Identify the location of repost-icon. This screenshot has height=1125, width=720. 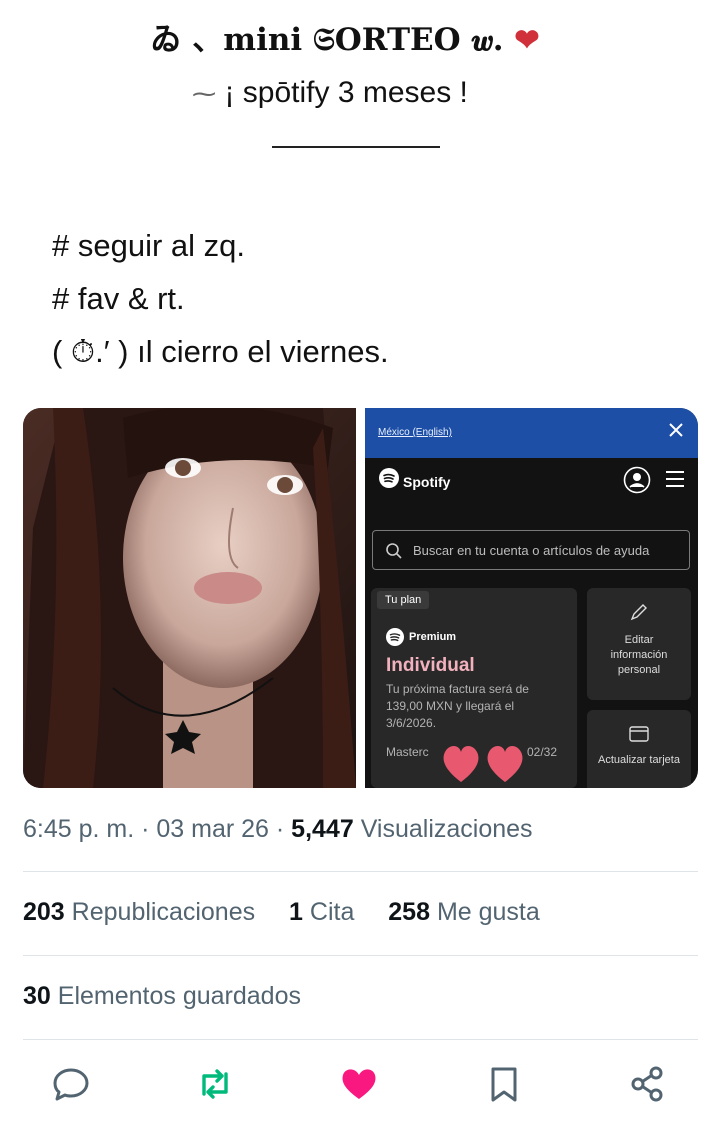
(215, 1084).